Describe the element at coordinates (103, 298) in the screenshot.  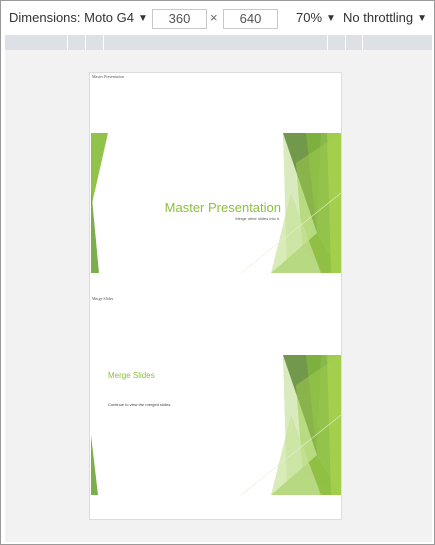
I see `slide-caption: Merge Slides` at that location.